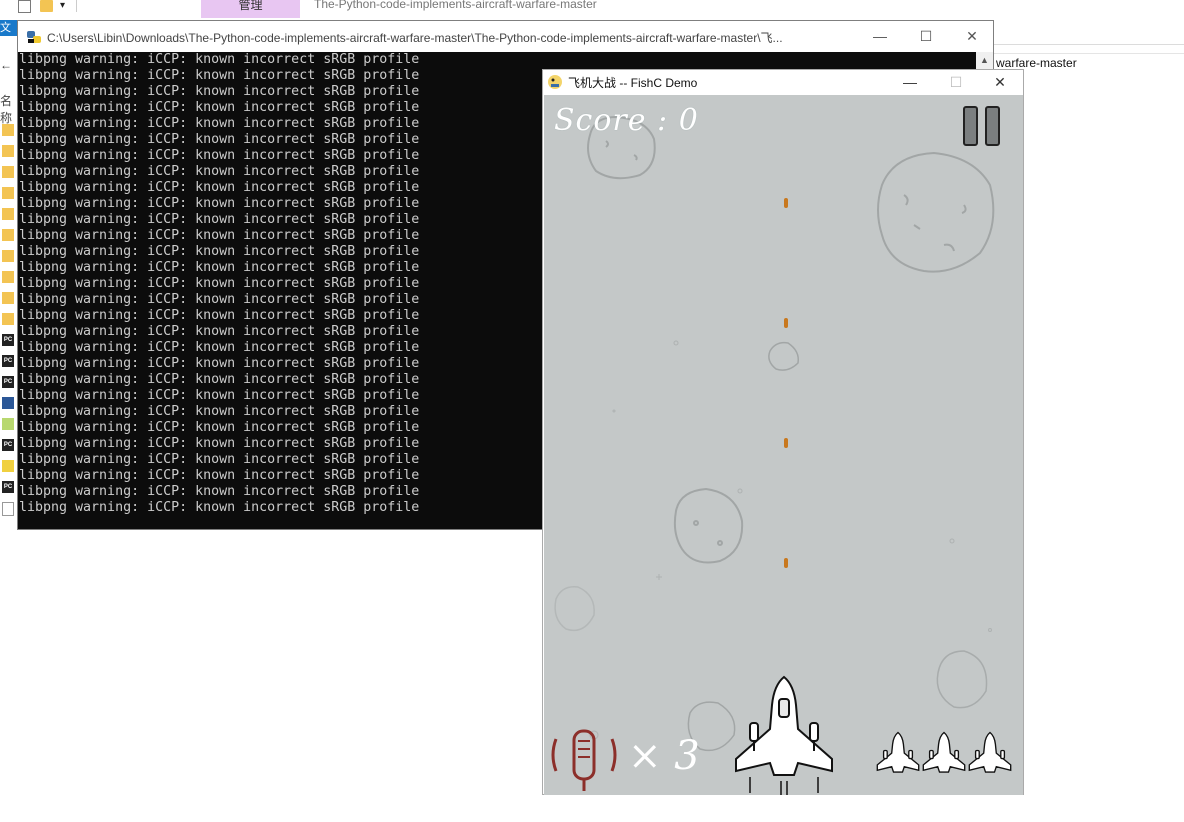 The image size is (1184, 822). I want to click on game-close-button: ✕, so click(1000, 82).